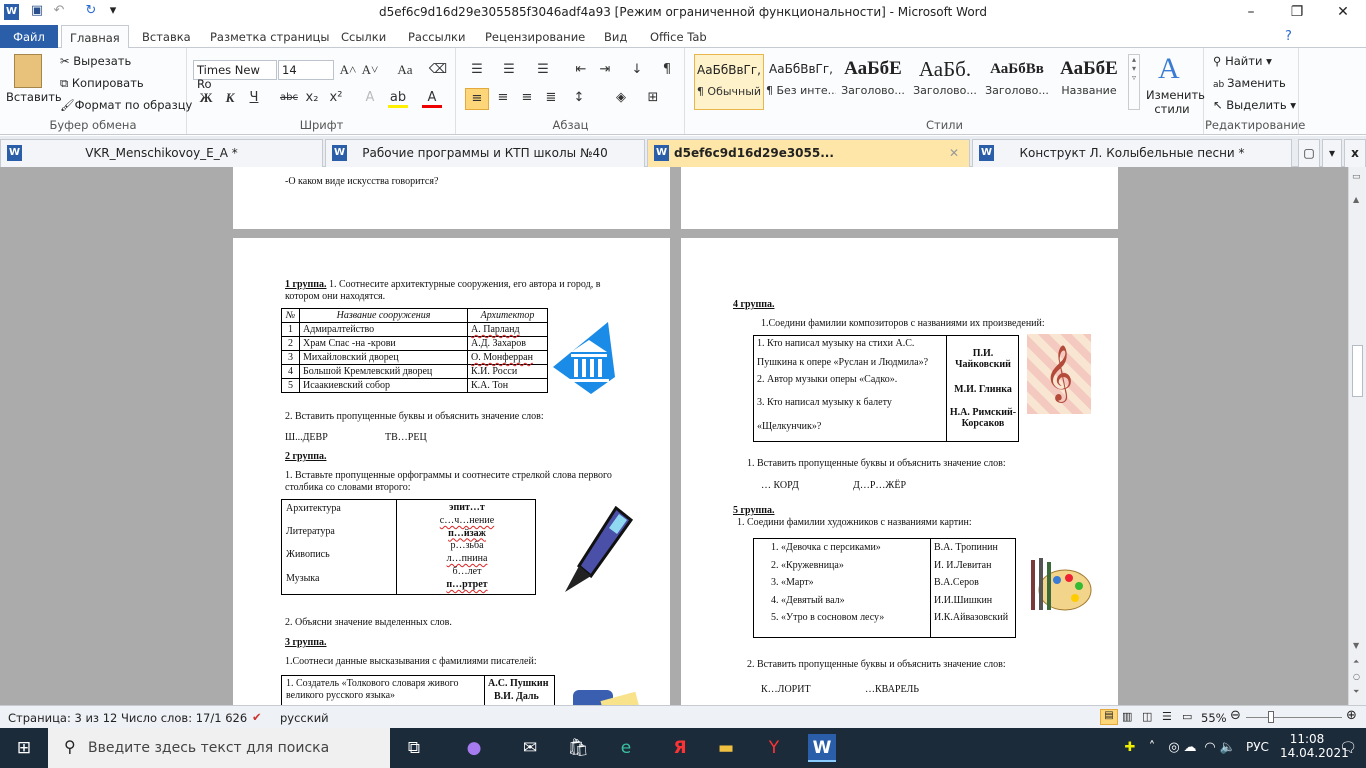 Image resolution: width=1366 pixels, height=768 pixels. What do you see at coordinates (1357, 436) in the screenshot?
I see `vertical-scrollbar: ▭ ▲ ▼ ⏶ ○ ⏷` at bounding box center [1357, 436].